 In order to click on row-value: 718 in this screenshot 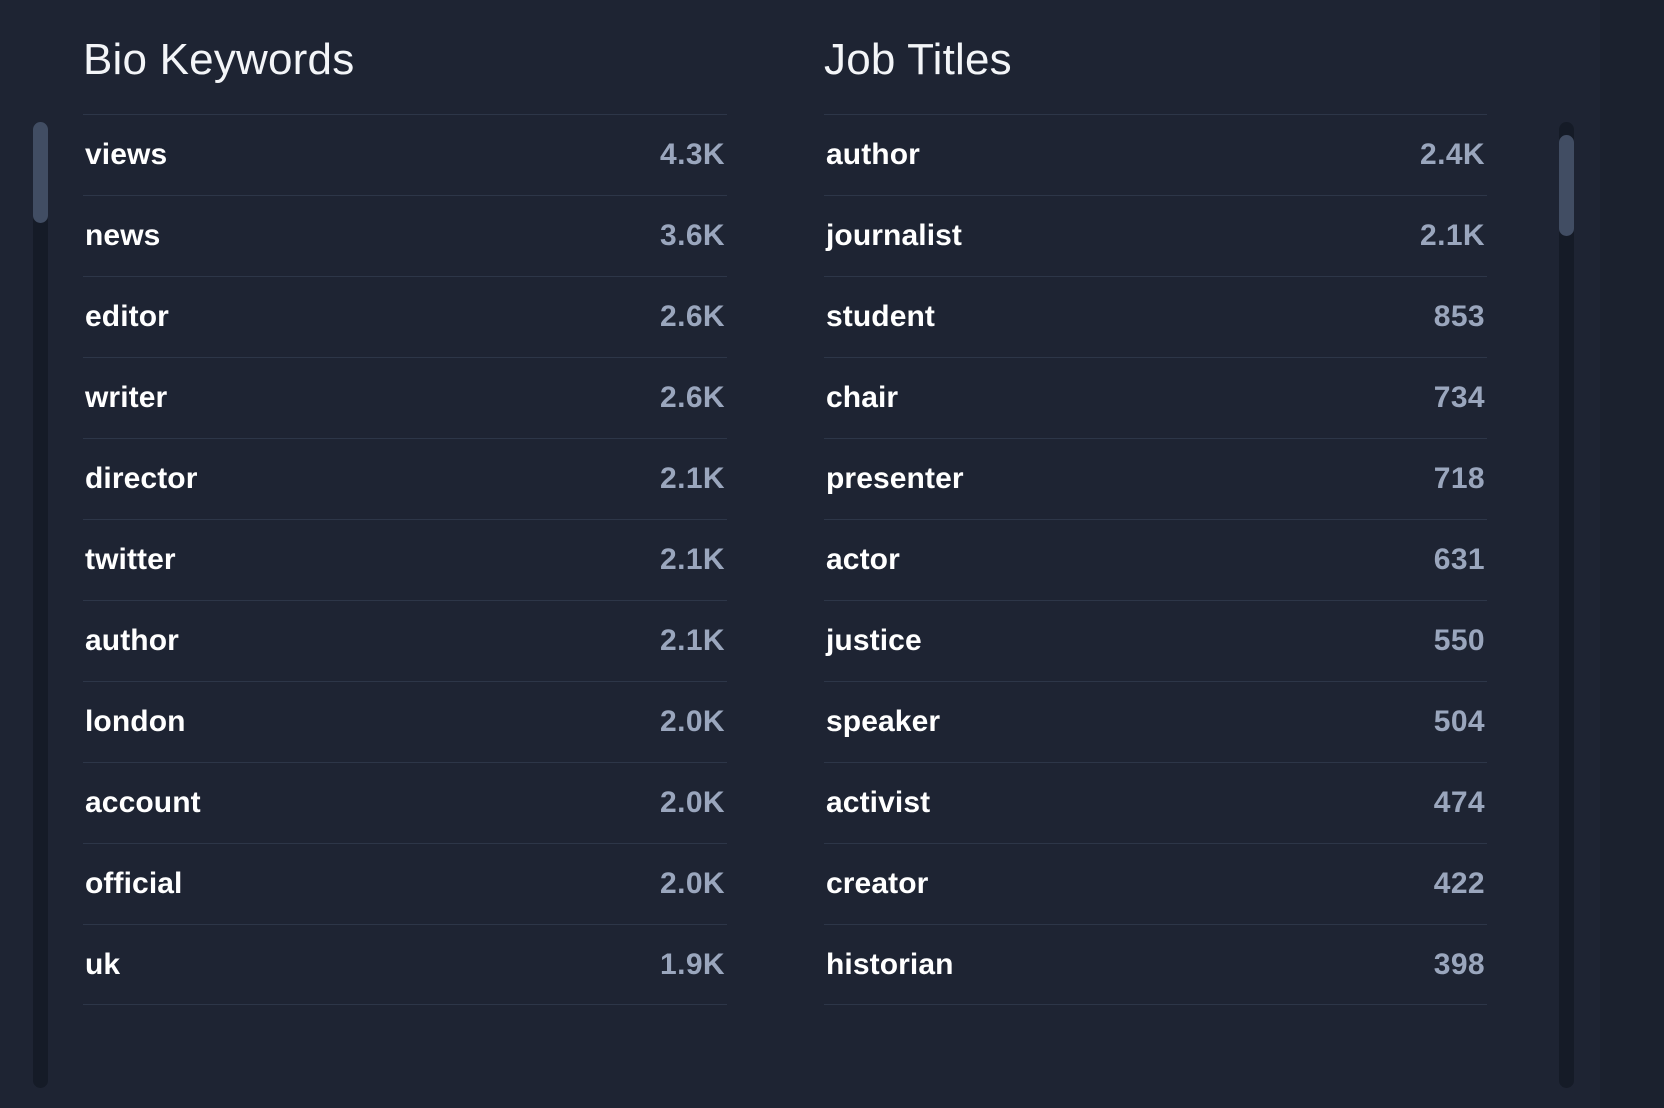, I will do `click(1459, 478)`.